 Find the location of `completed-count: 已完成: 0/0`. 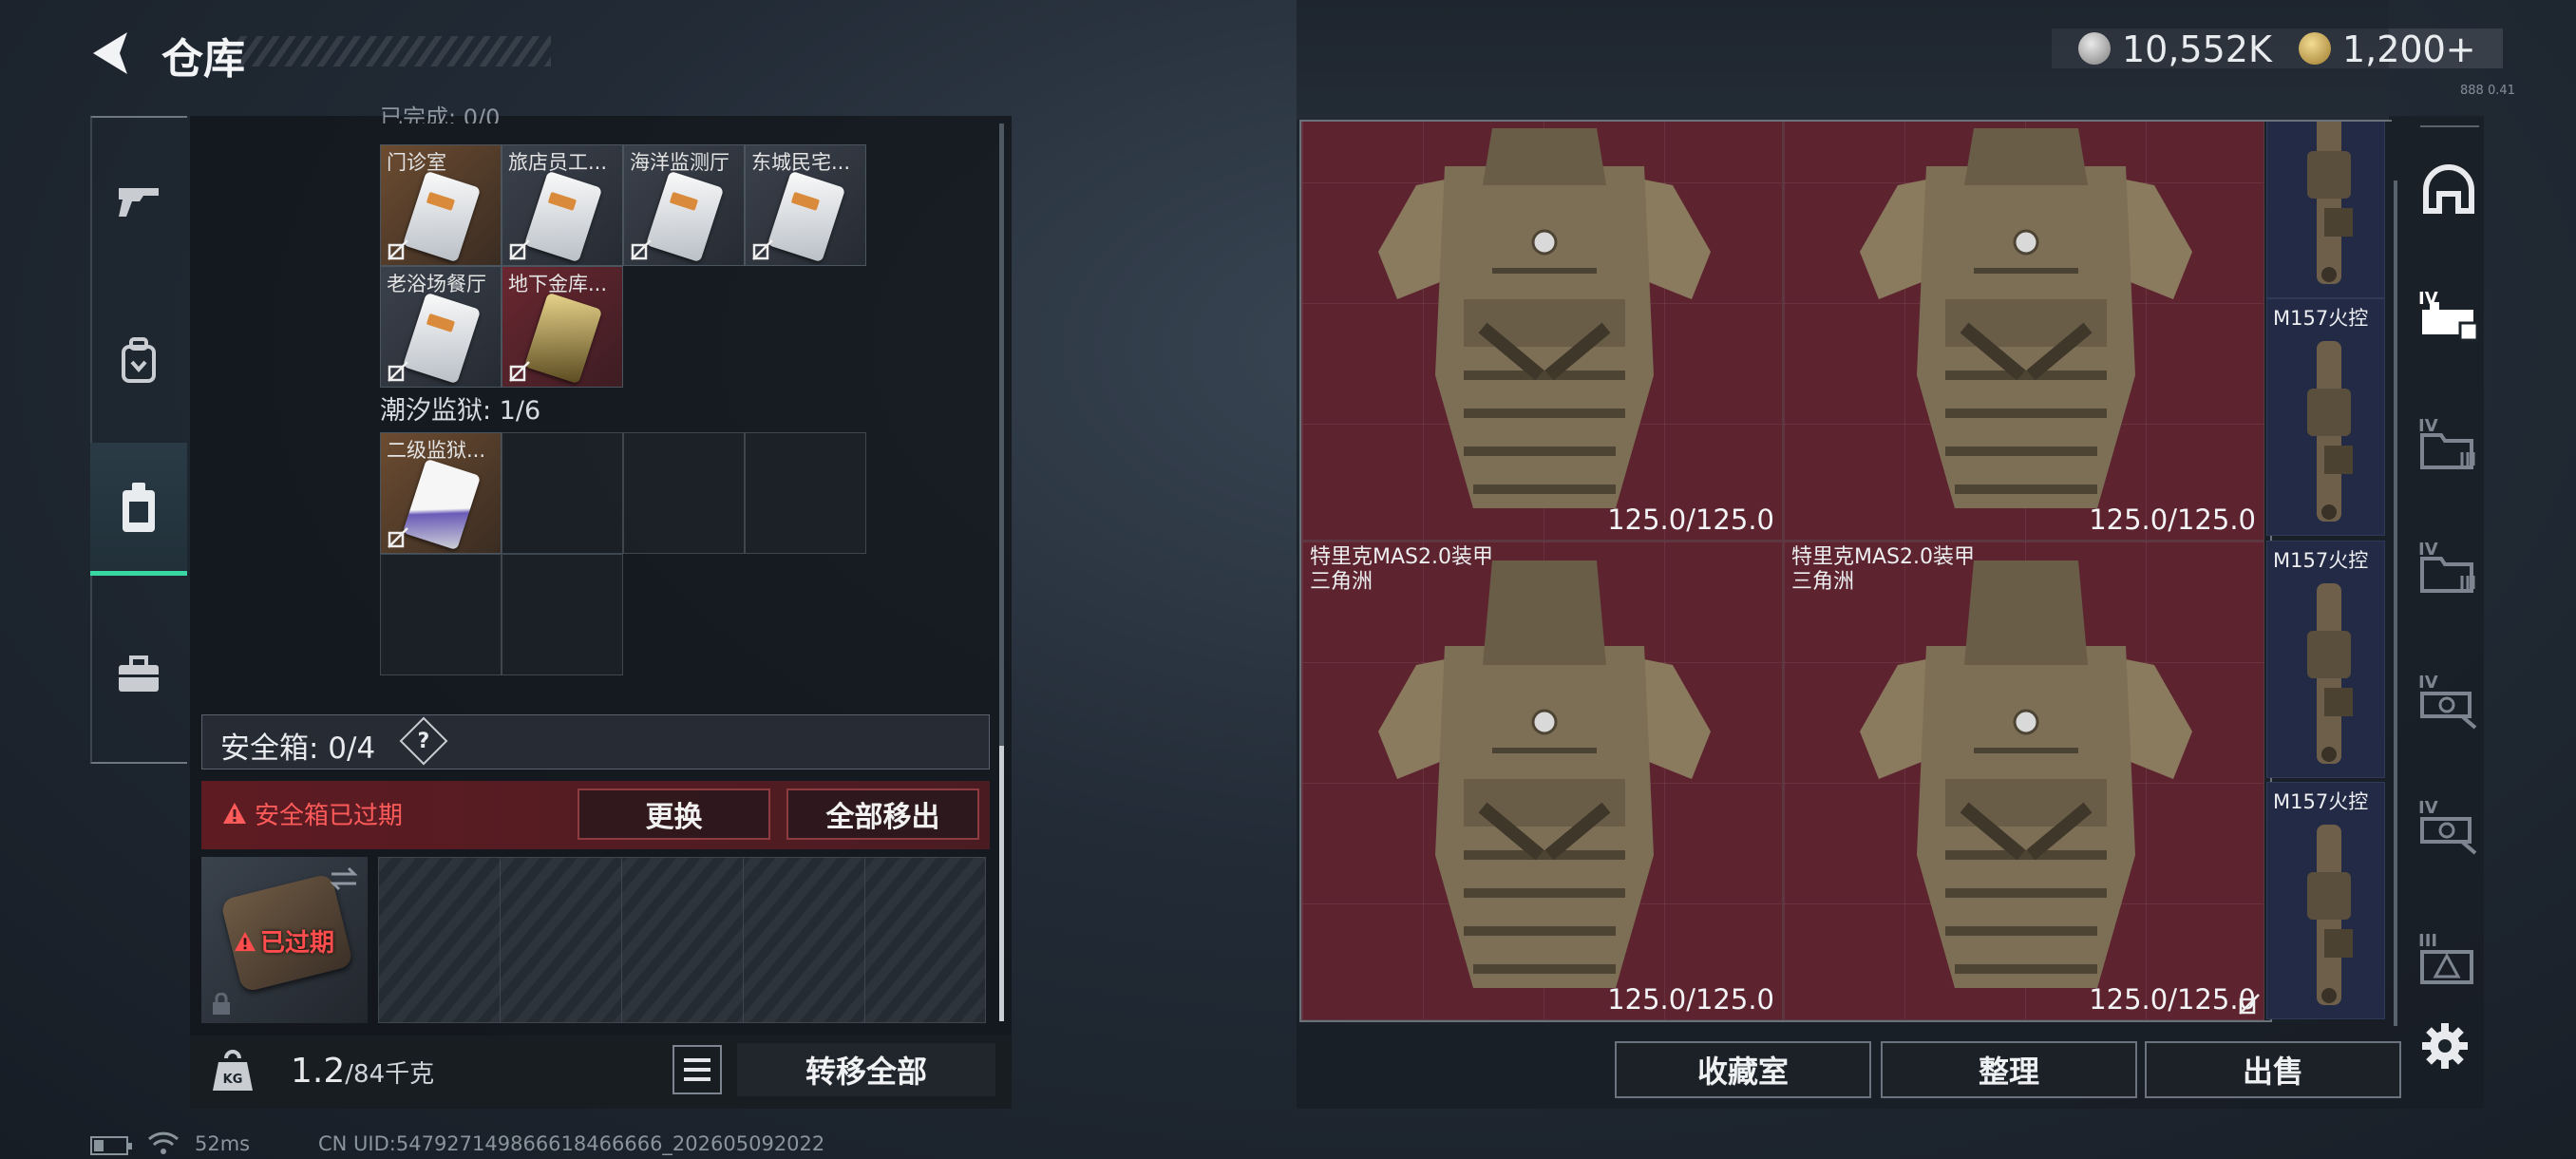

completed-count: 已完成: 0/0 is located at coordinates (440, 114).